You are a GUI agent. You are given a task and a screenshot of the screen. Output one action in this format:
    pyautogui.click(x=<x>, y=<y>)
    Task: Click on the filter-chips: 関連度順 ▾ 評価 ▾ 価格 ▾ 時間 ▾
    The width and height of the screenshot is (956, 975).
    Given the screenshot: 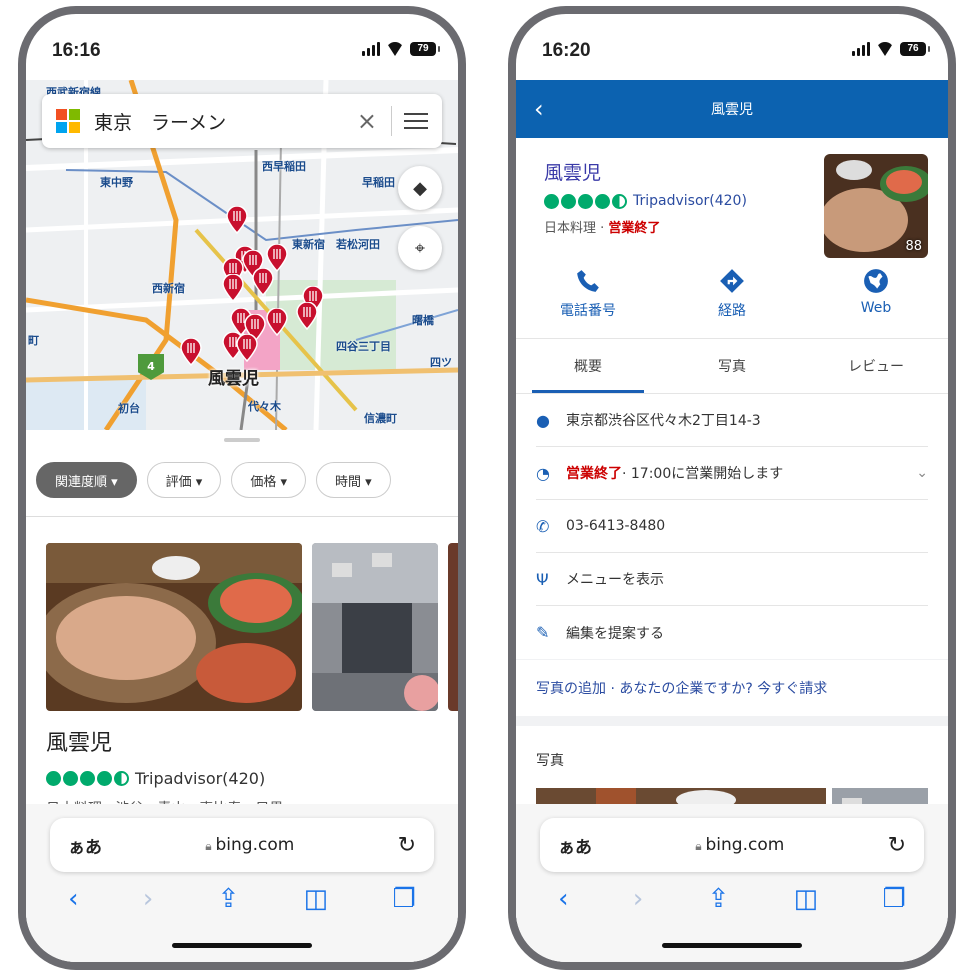 What is the action you would take?
    pyautogui.click(x=242, y=470)
    